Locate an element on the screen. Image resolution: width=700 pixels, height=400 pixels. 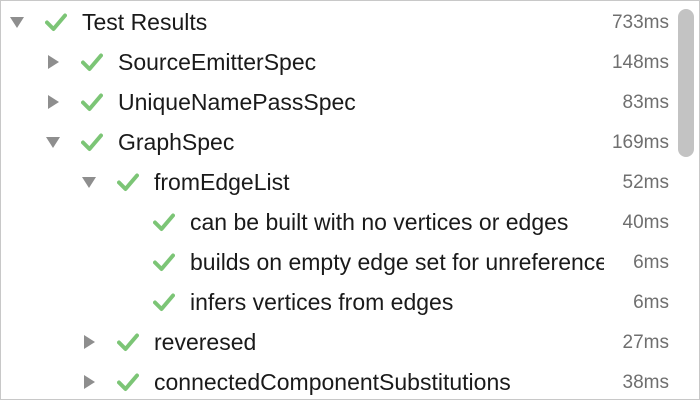
tree-node-row: UniqueNamePassSpec 83ms is located at coordinates (339, 102).